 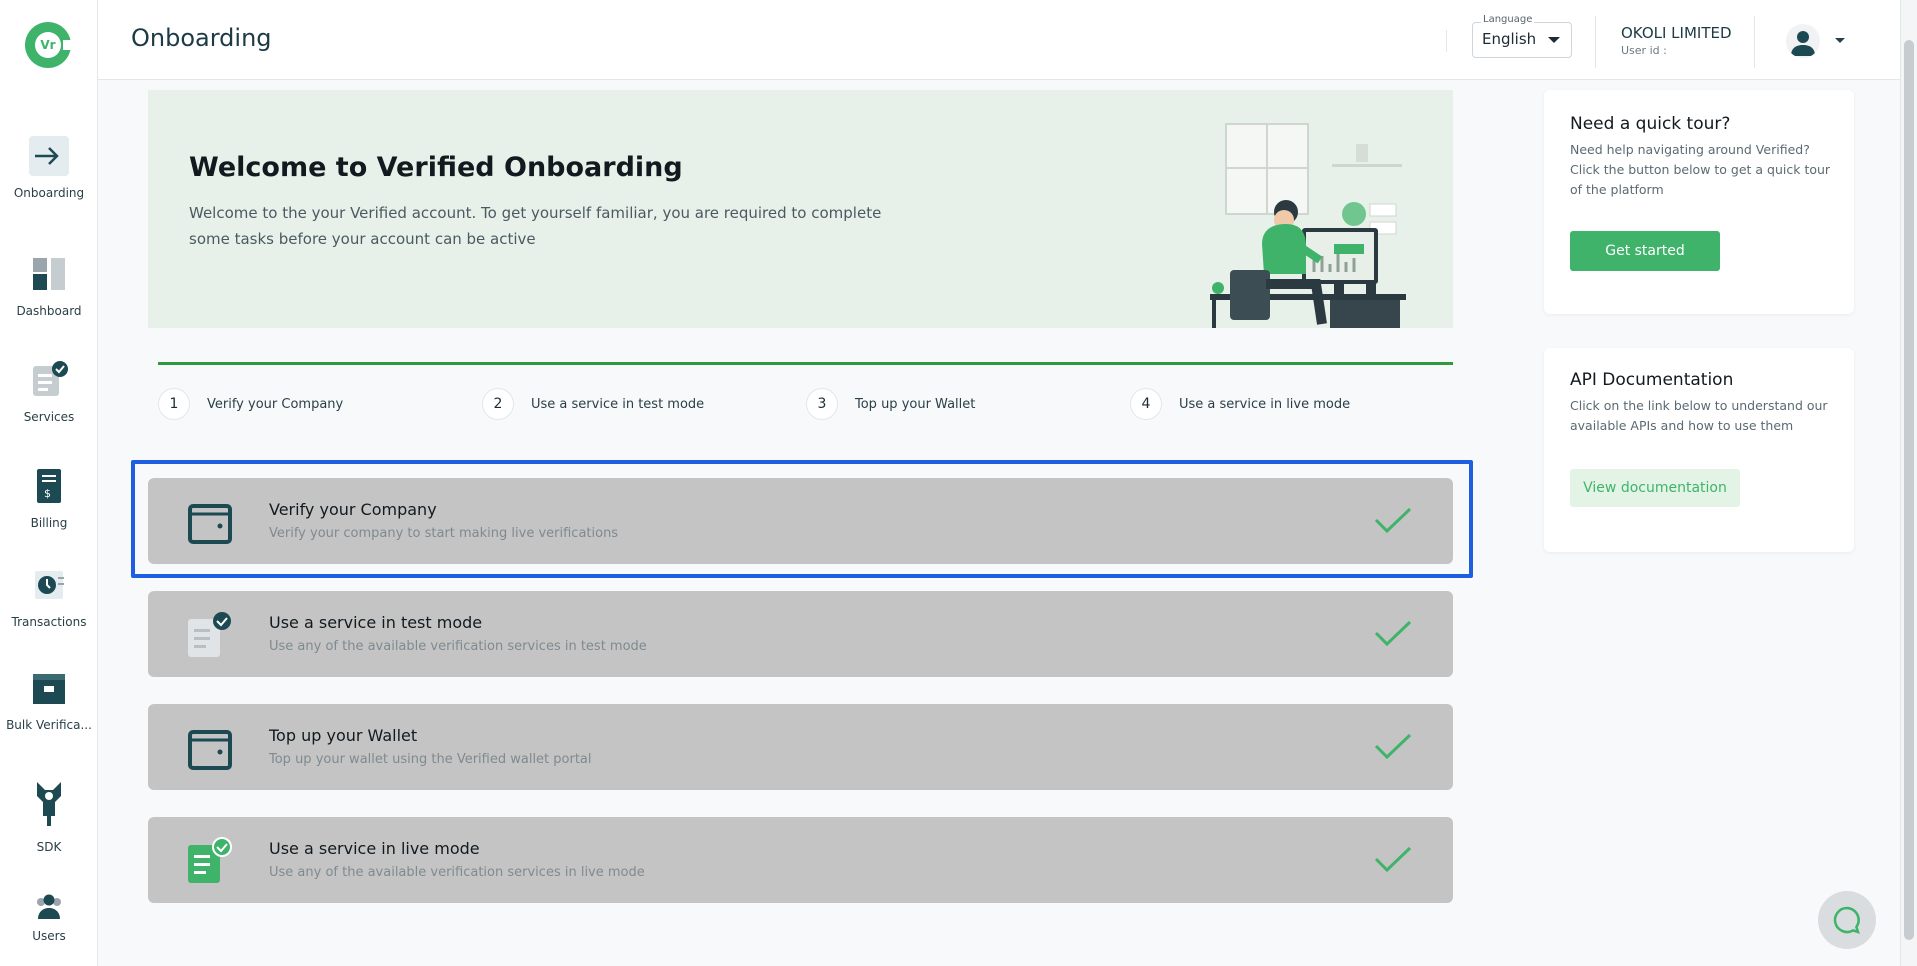 What do you see at coordinates (1650, 124) in the screenshot?
I see `quick-tour-title: Need a quick tour?` at bounding box center [1650, 124].